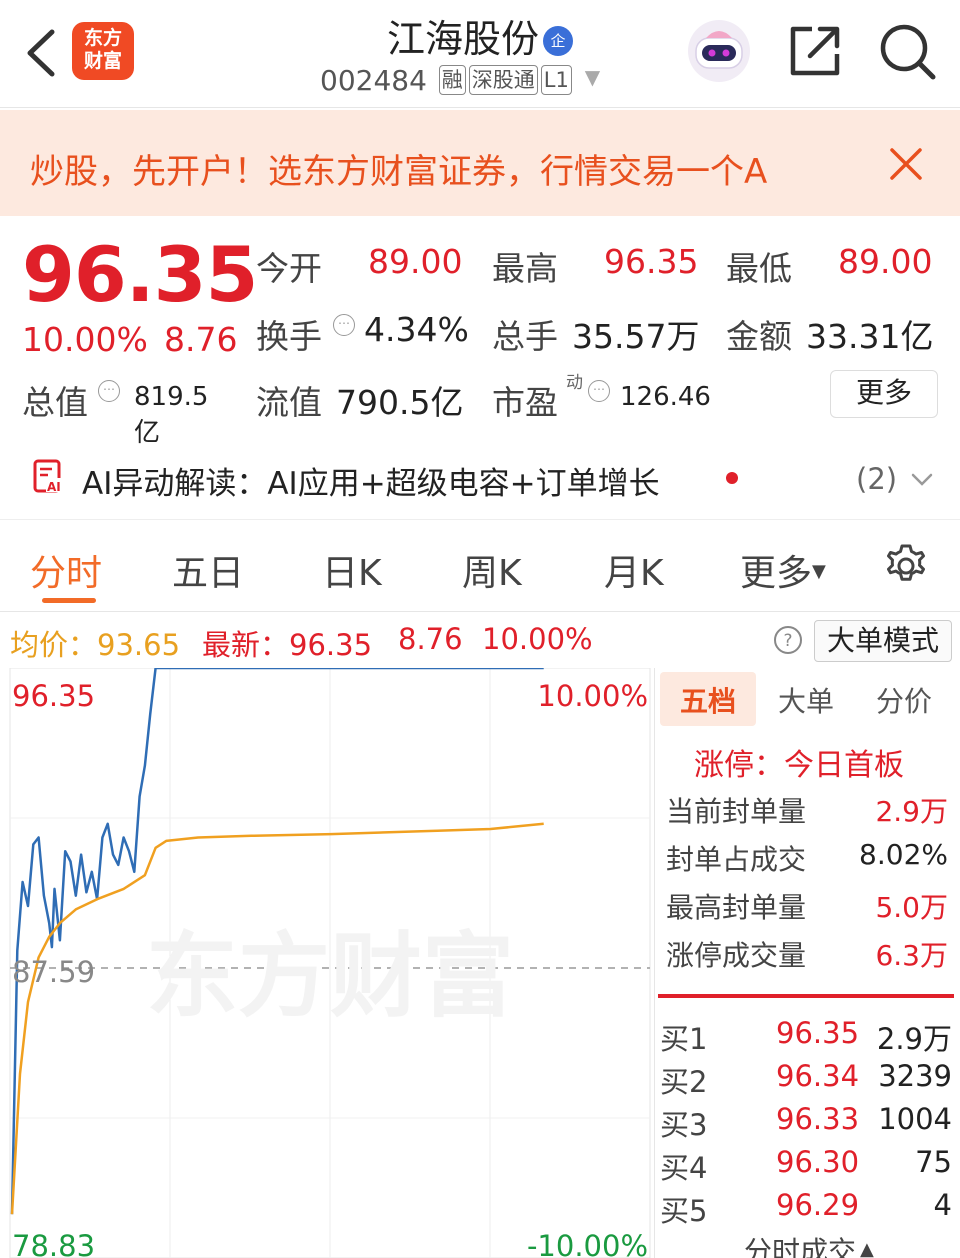  Describe the element at coordinates (815, 51) in the screenshot. I see `share-icon` at that location.